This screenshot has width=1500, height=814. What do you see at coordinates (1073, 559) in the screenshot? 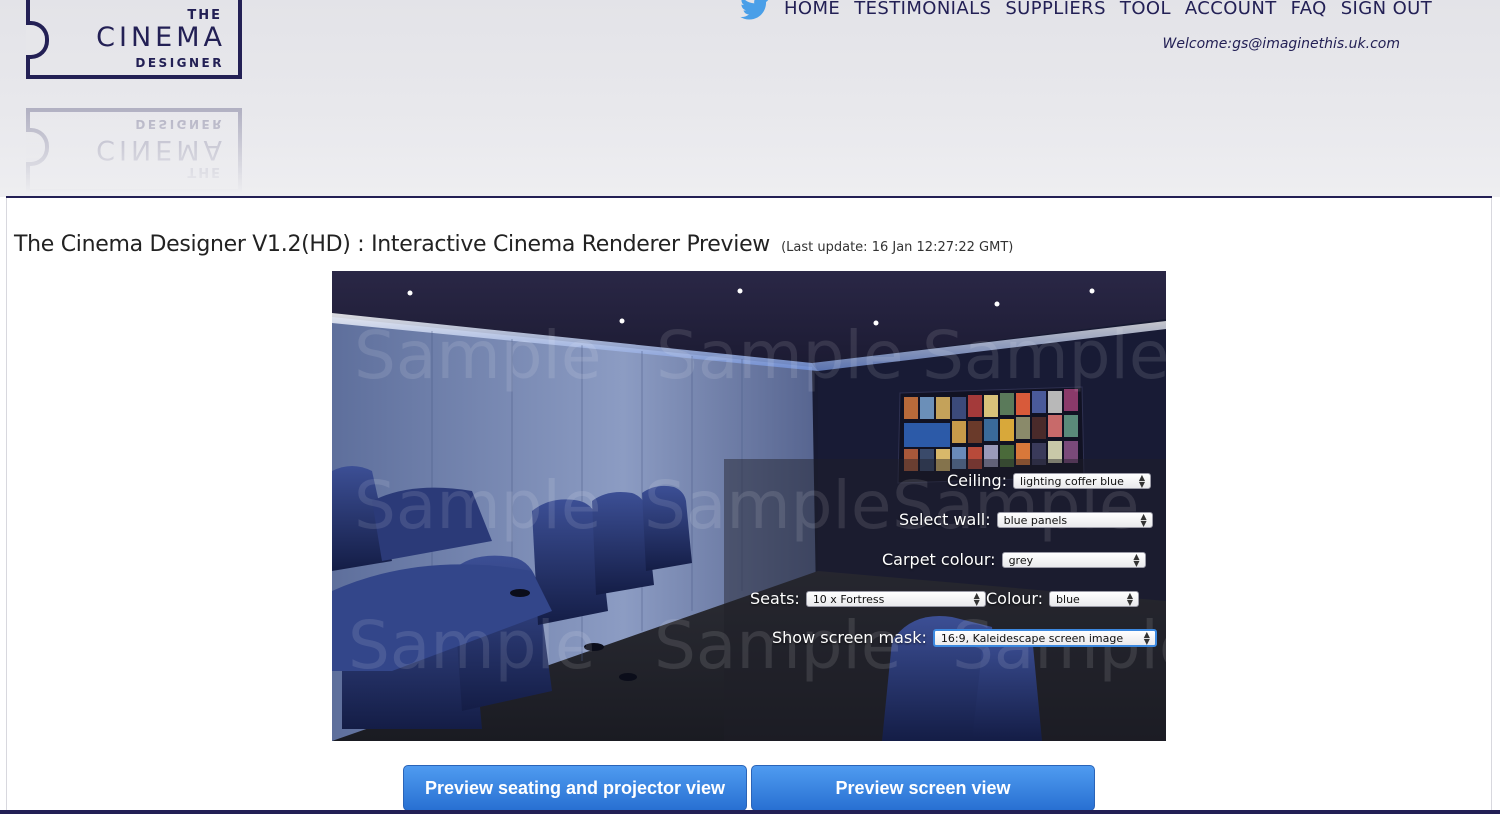
I see `carpet-select: grey ▲ ▼` at bounding box center [1073, 559].